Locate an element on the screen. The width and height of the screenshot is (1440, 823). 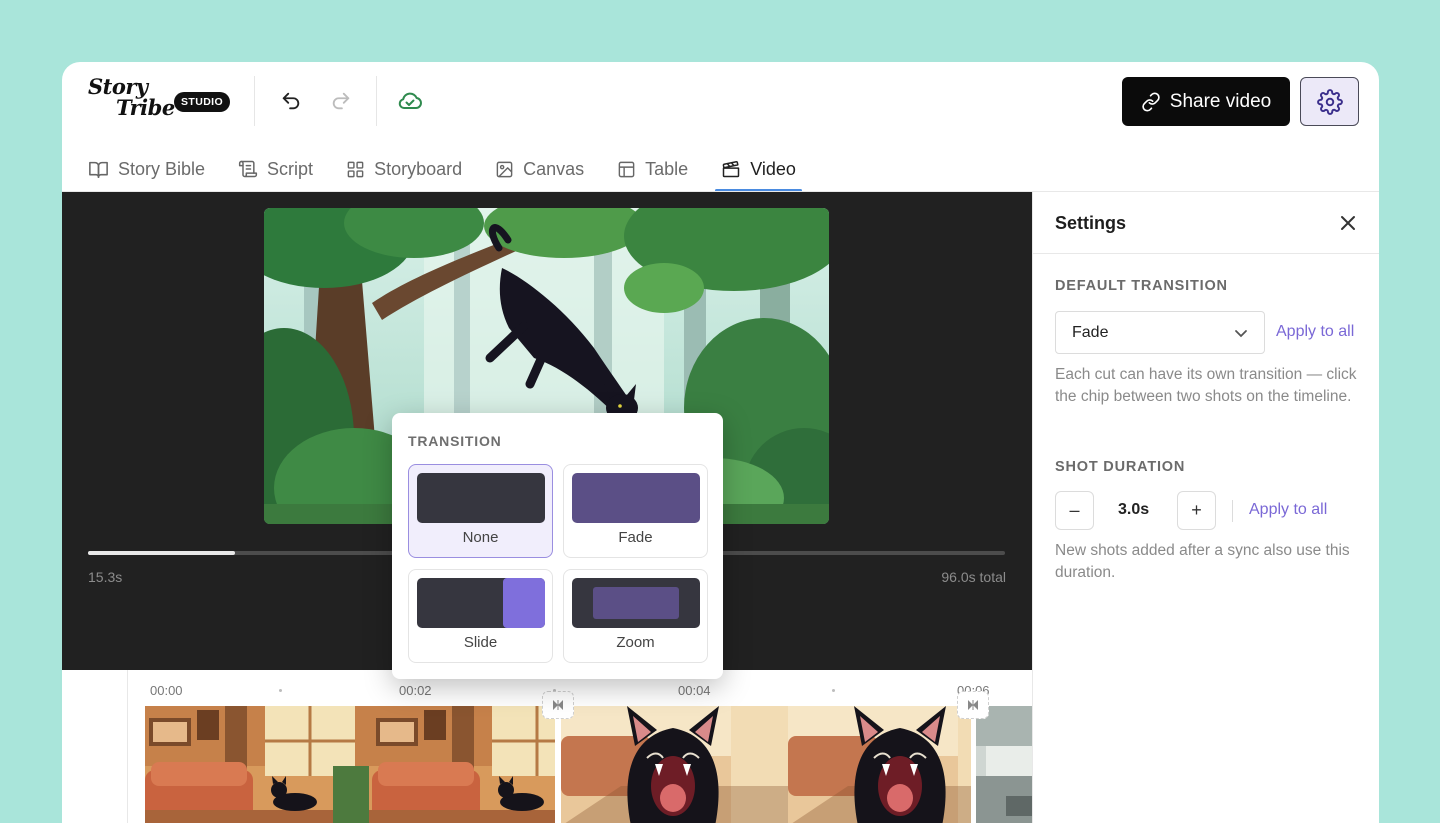
undo-icon is located at coordinates (291, 101).